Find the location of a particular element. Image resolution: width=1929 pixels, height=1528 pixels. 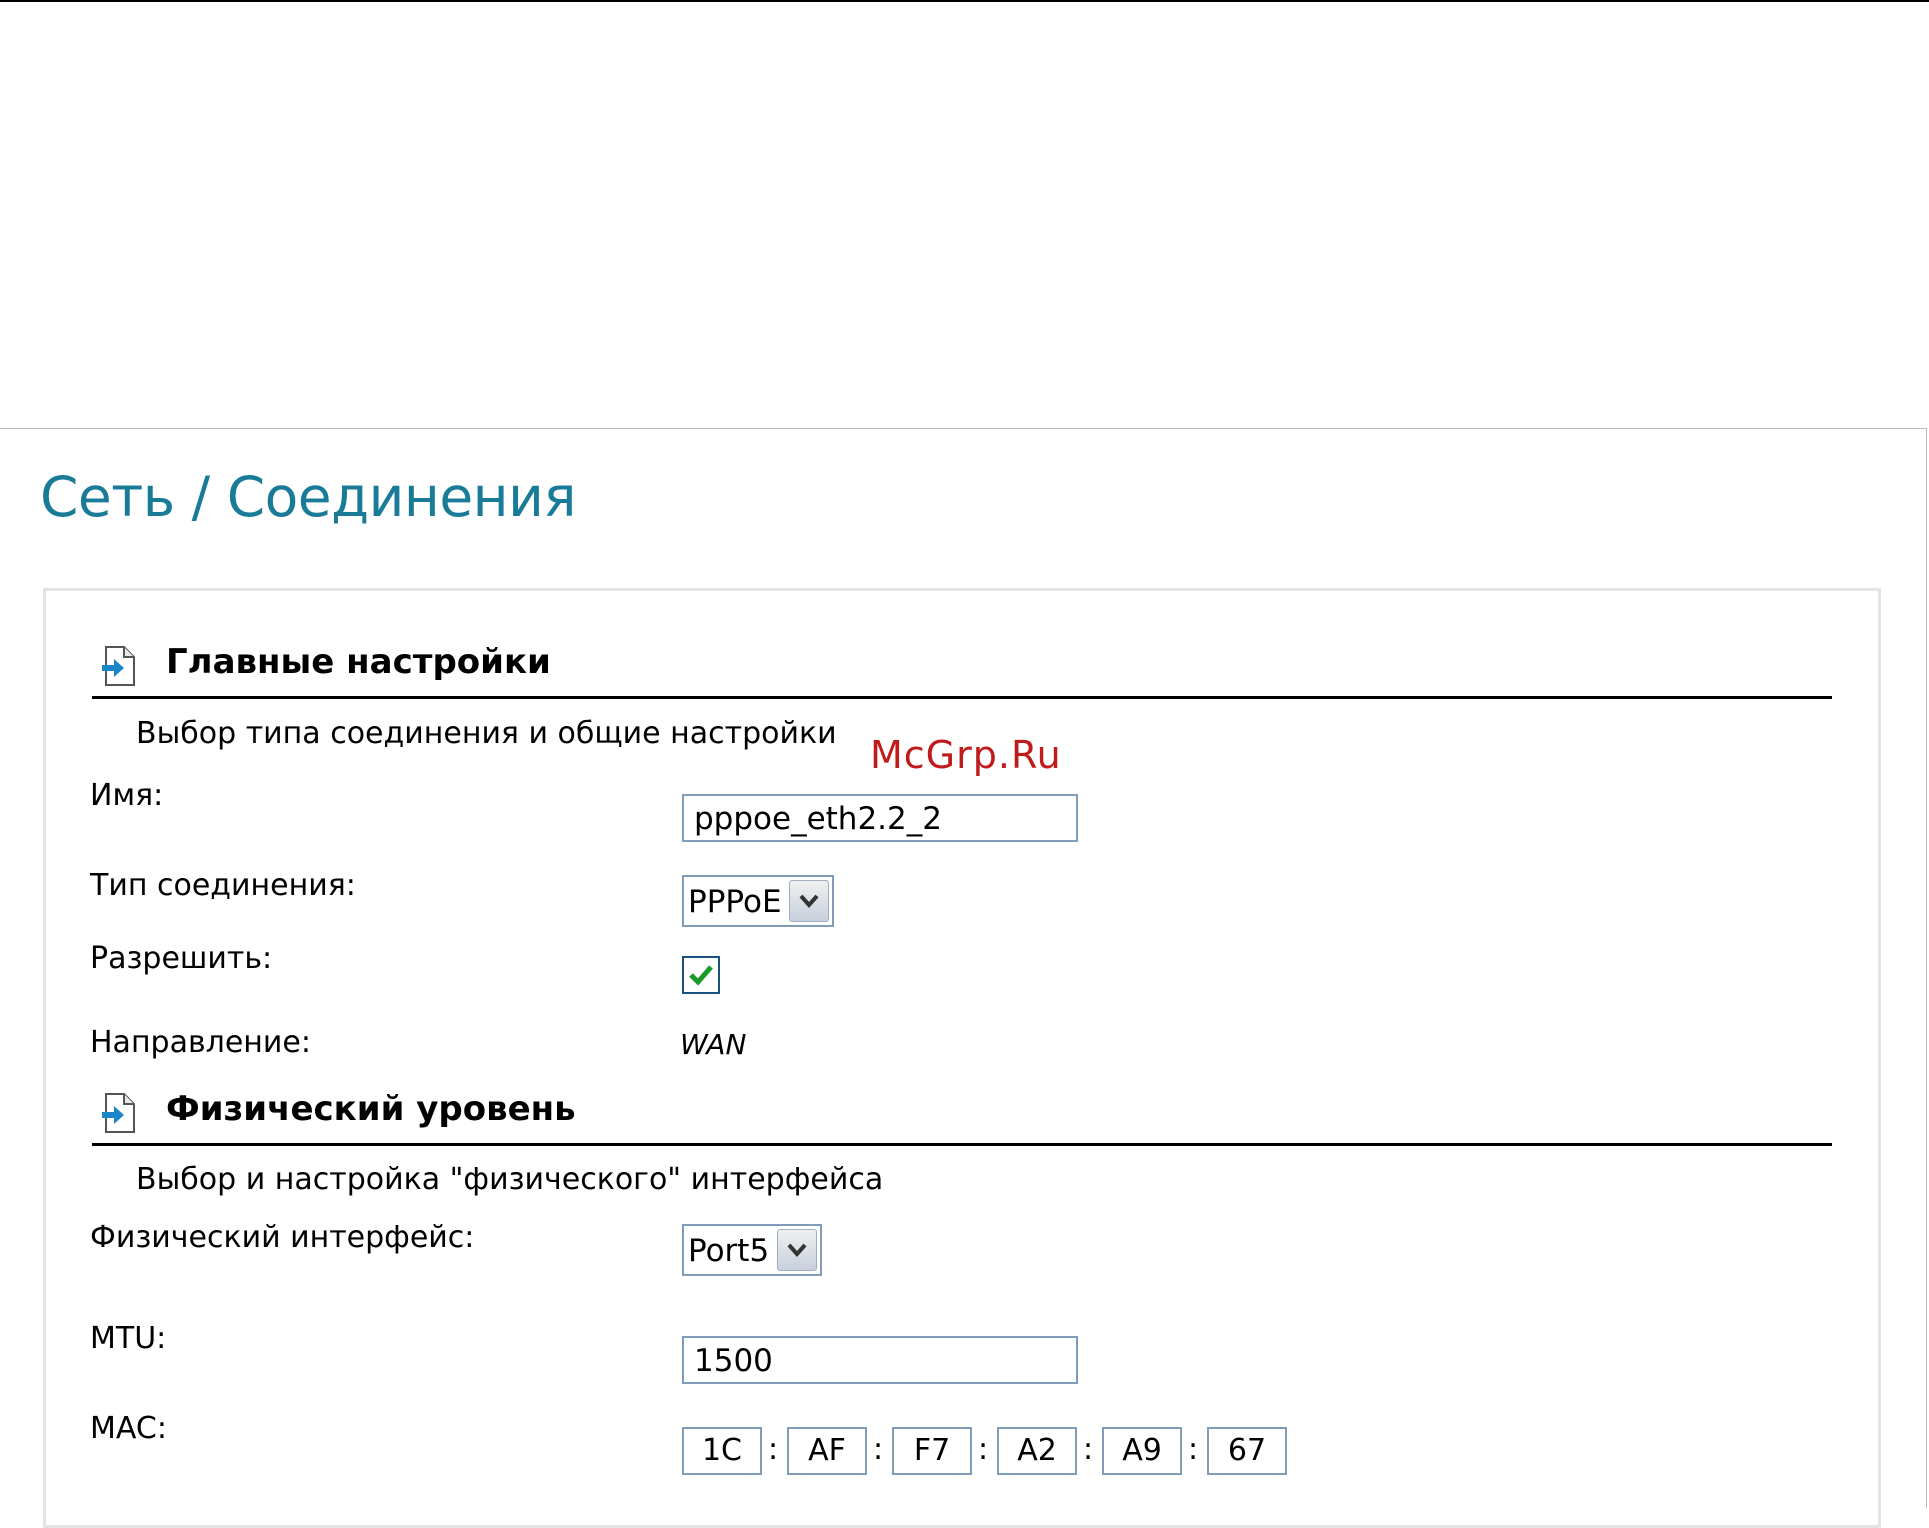

mac-octet-input: F7 is located at coordinates (932, 1451).